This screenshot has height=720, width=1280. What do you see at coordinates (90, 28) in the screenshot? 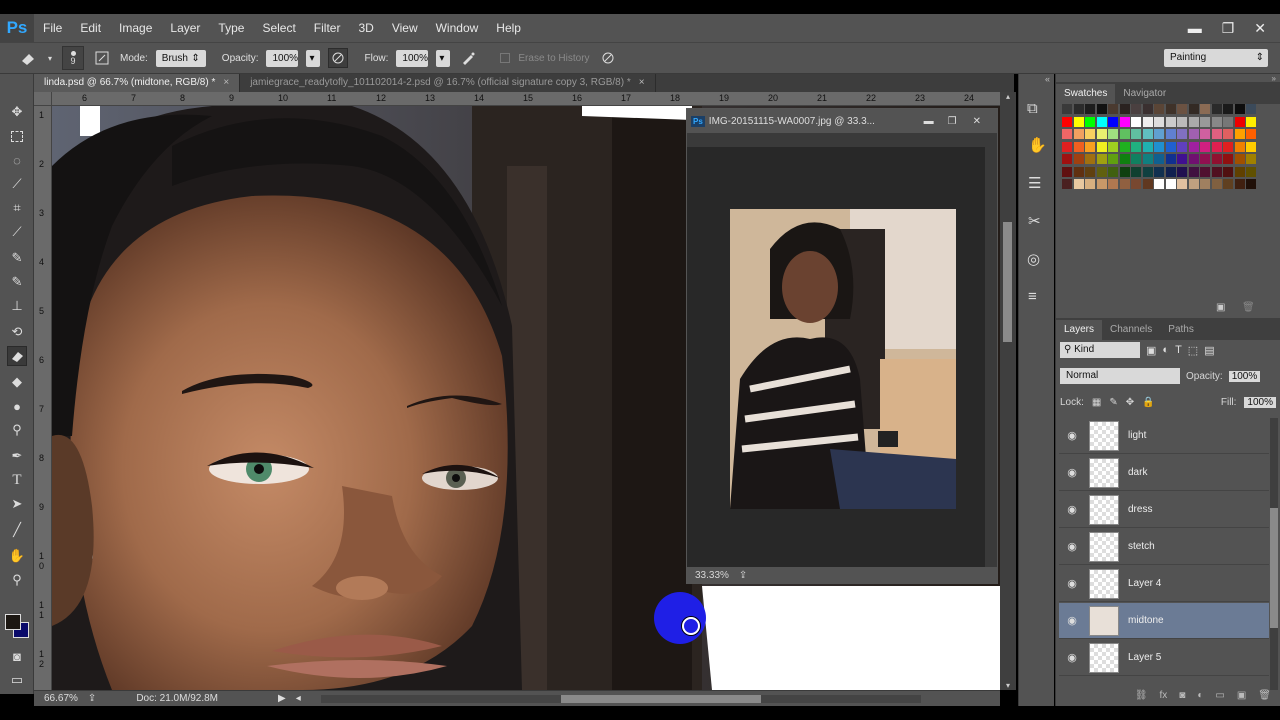
I see `menu-edit: Edit` at bounding box center [90, 28].